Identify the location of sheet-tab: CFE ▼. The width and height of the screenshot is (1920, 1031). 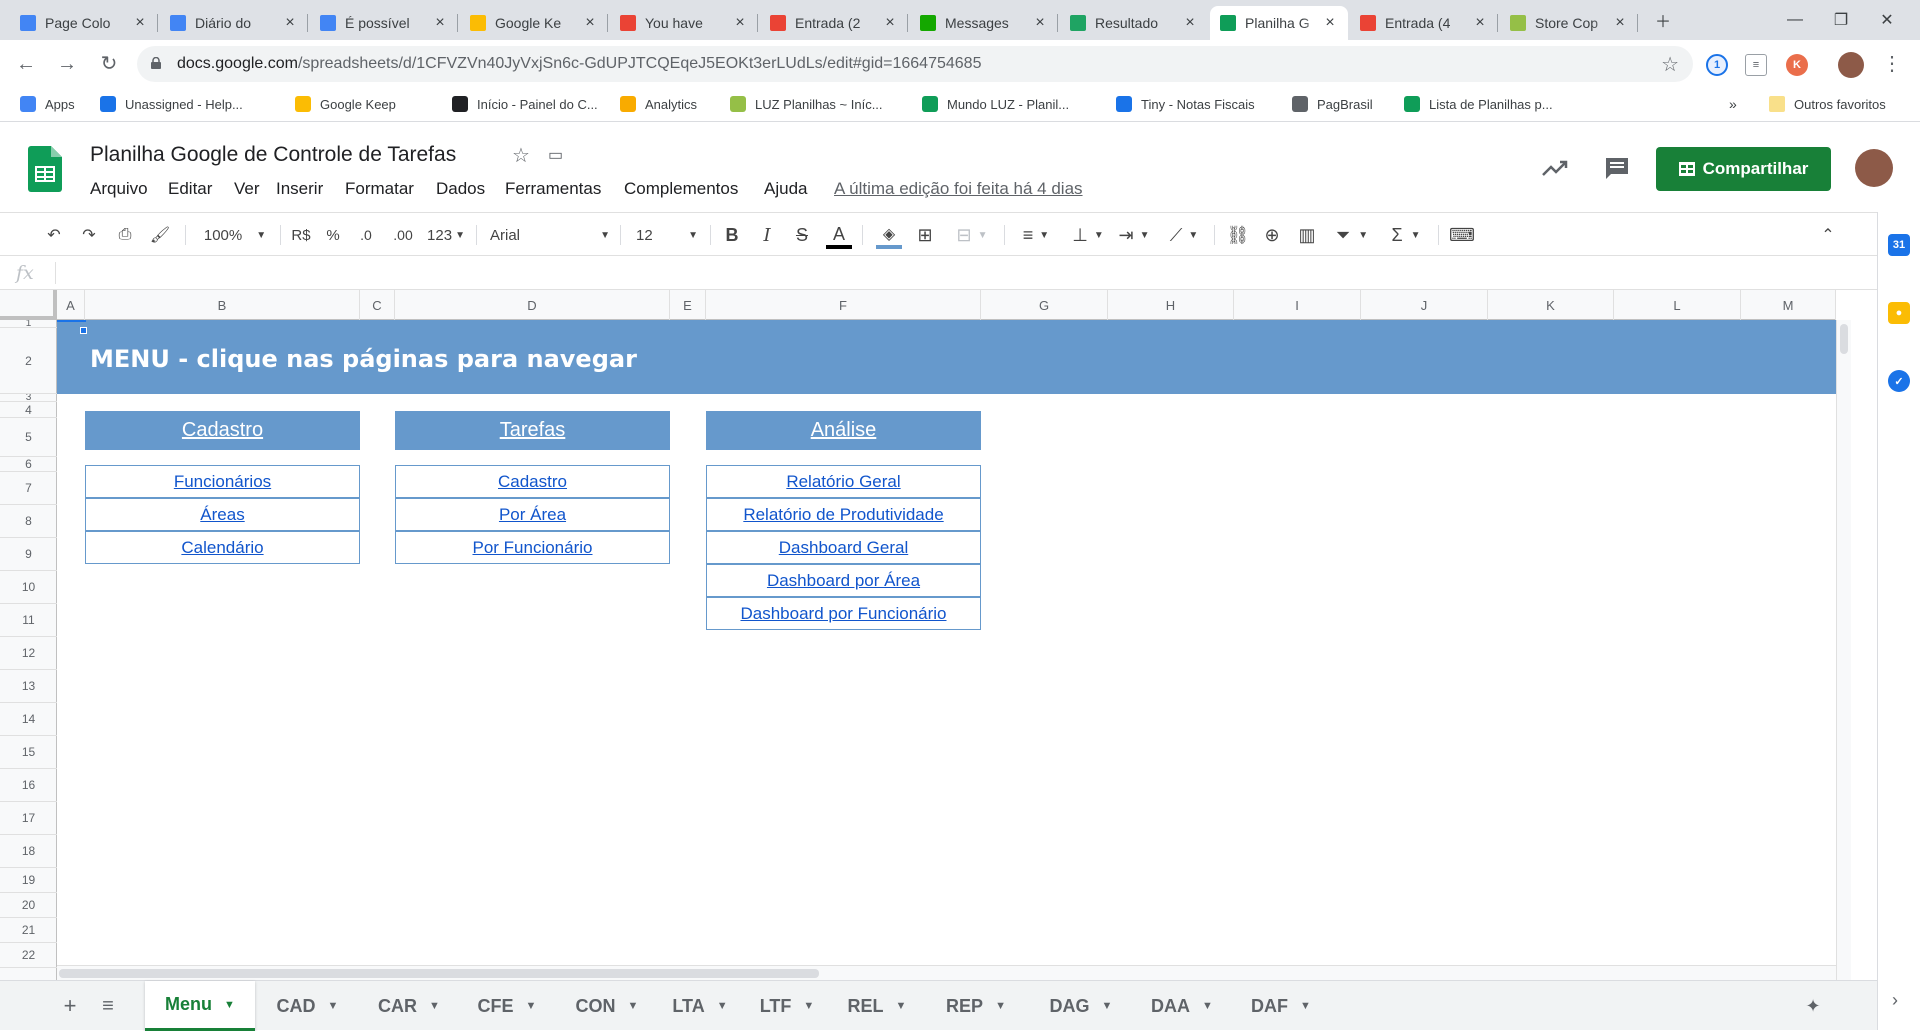
(507, 1006).